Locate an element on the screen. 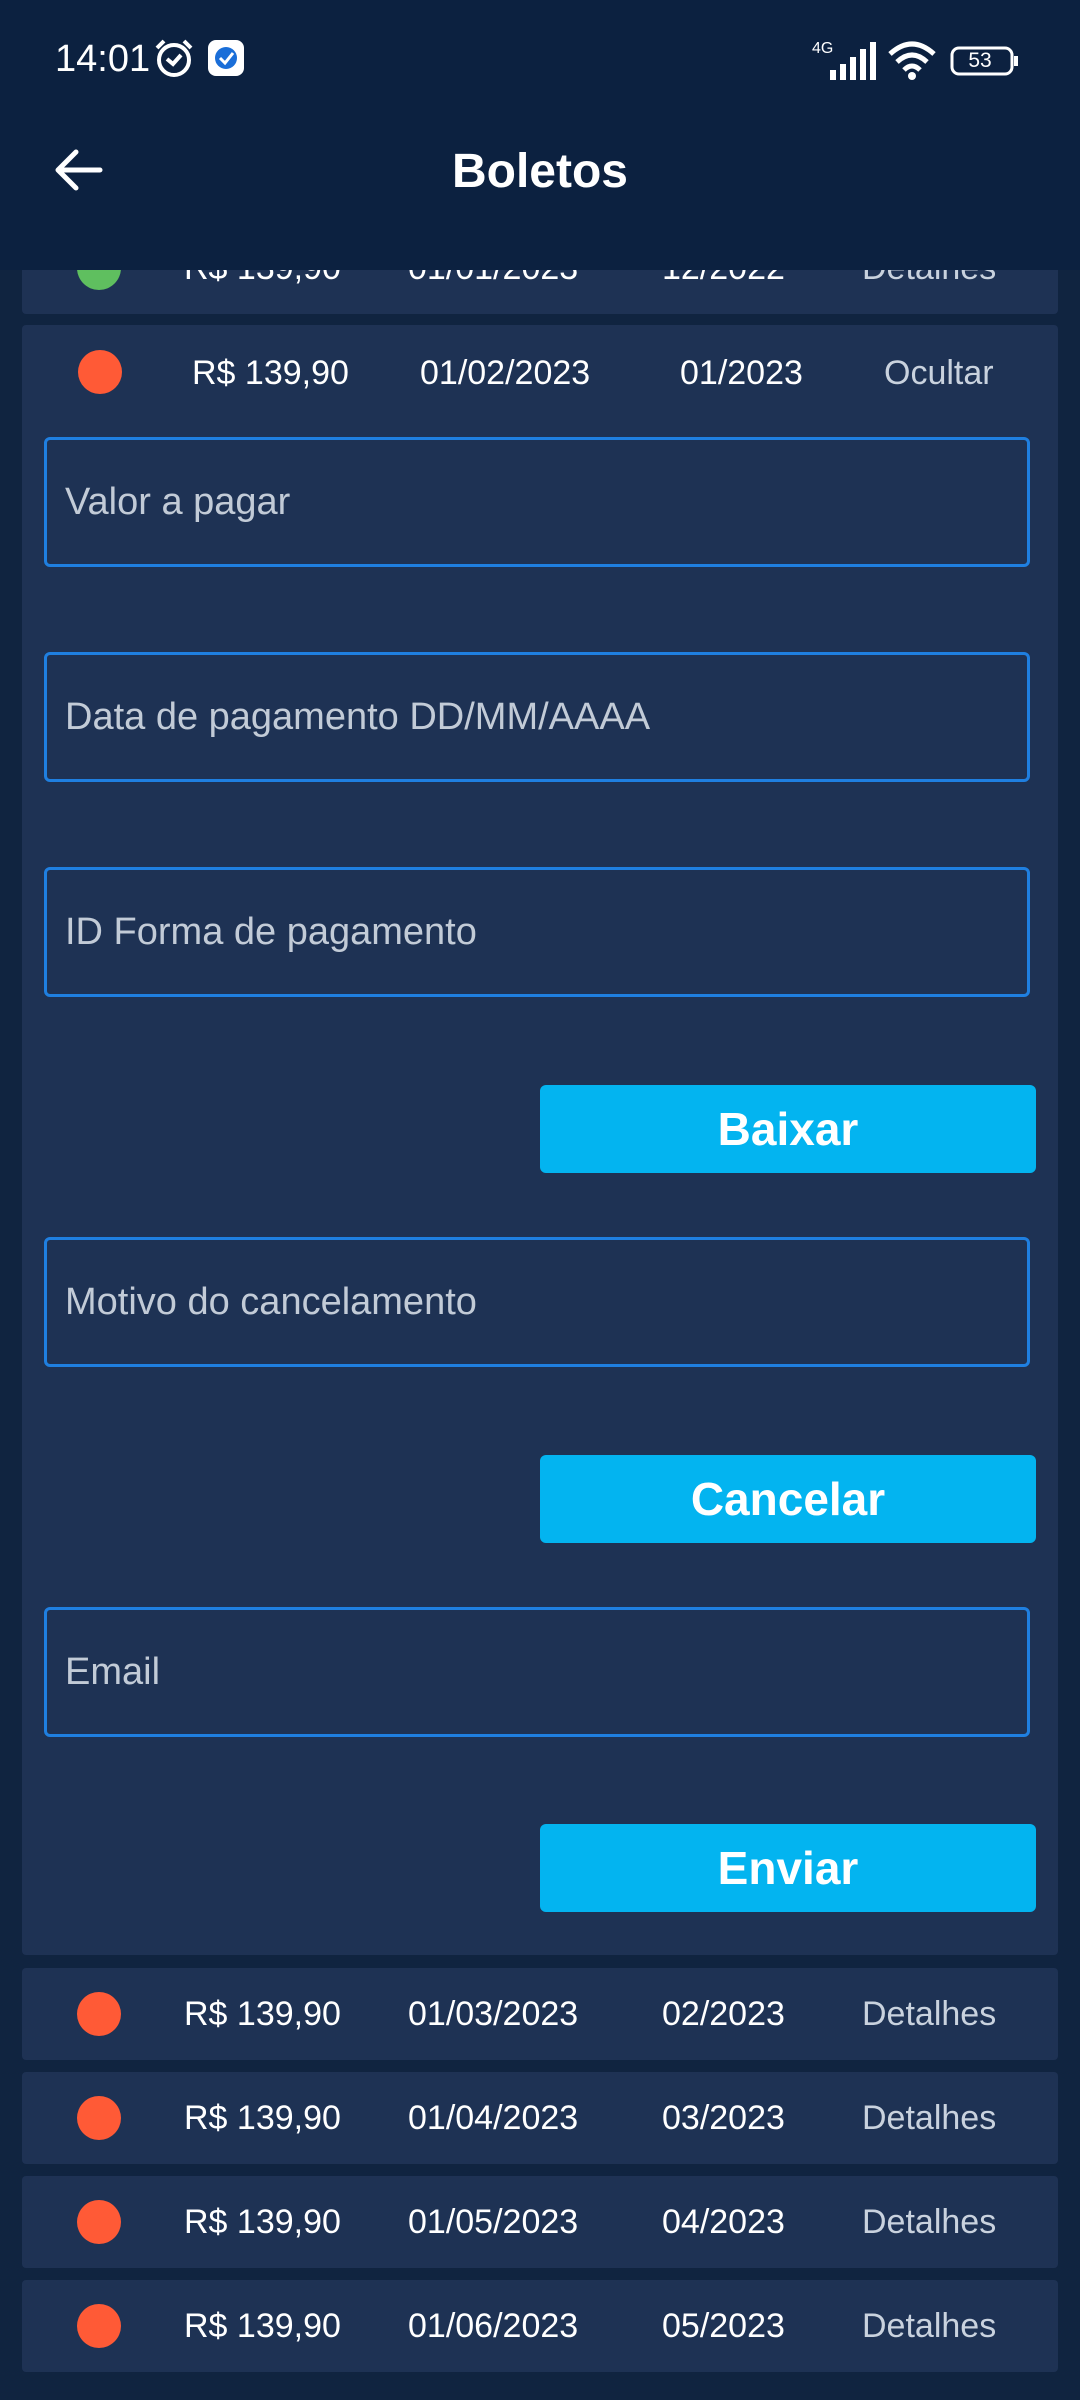  boleto-row: R$ 139,90 01/03/2023 02/2023 Detalhes is located at coordinates (540, 2014).